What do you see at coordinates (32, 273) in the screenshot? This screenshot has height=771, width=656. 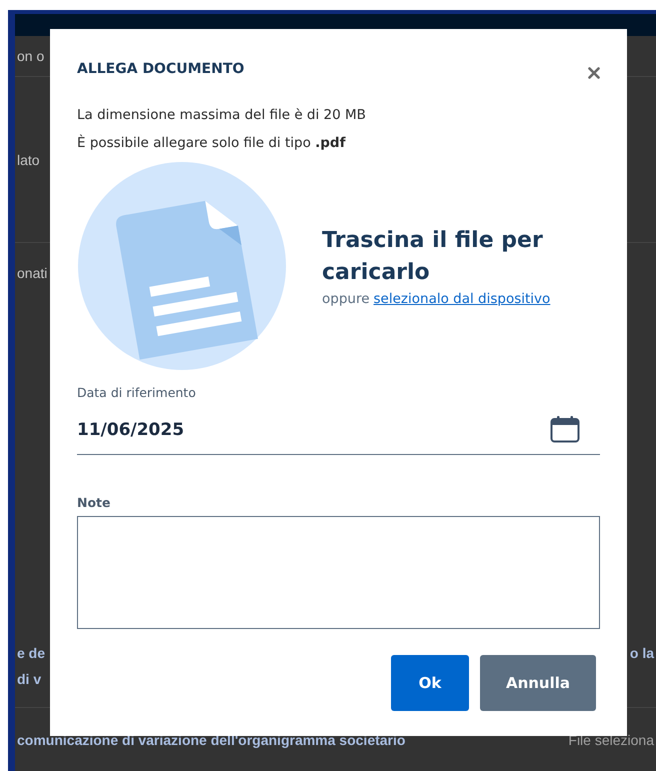 I see `row-text: onati` at bounding box center [32, 273].